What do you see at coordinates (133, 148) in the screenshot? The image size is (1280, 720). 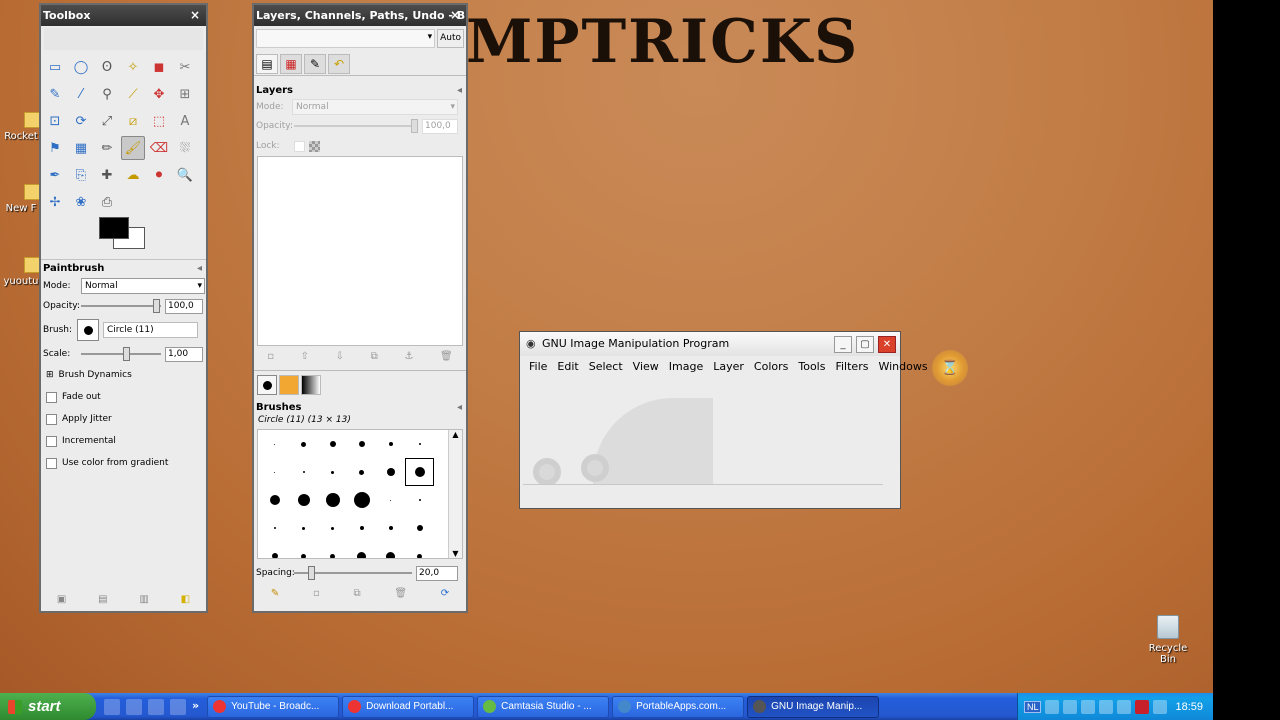 I see `paintbrush-icon: 🖌` at bounding box center [133, 148].